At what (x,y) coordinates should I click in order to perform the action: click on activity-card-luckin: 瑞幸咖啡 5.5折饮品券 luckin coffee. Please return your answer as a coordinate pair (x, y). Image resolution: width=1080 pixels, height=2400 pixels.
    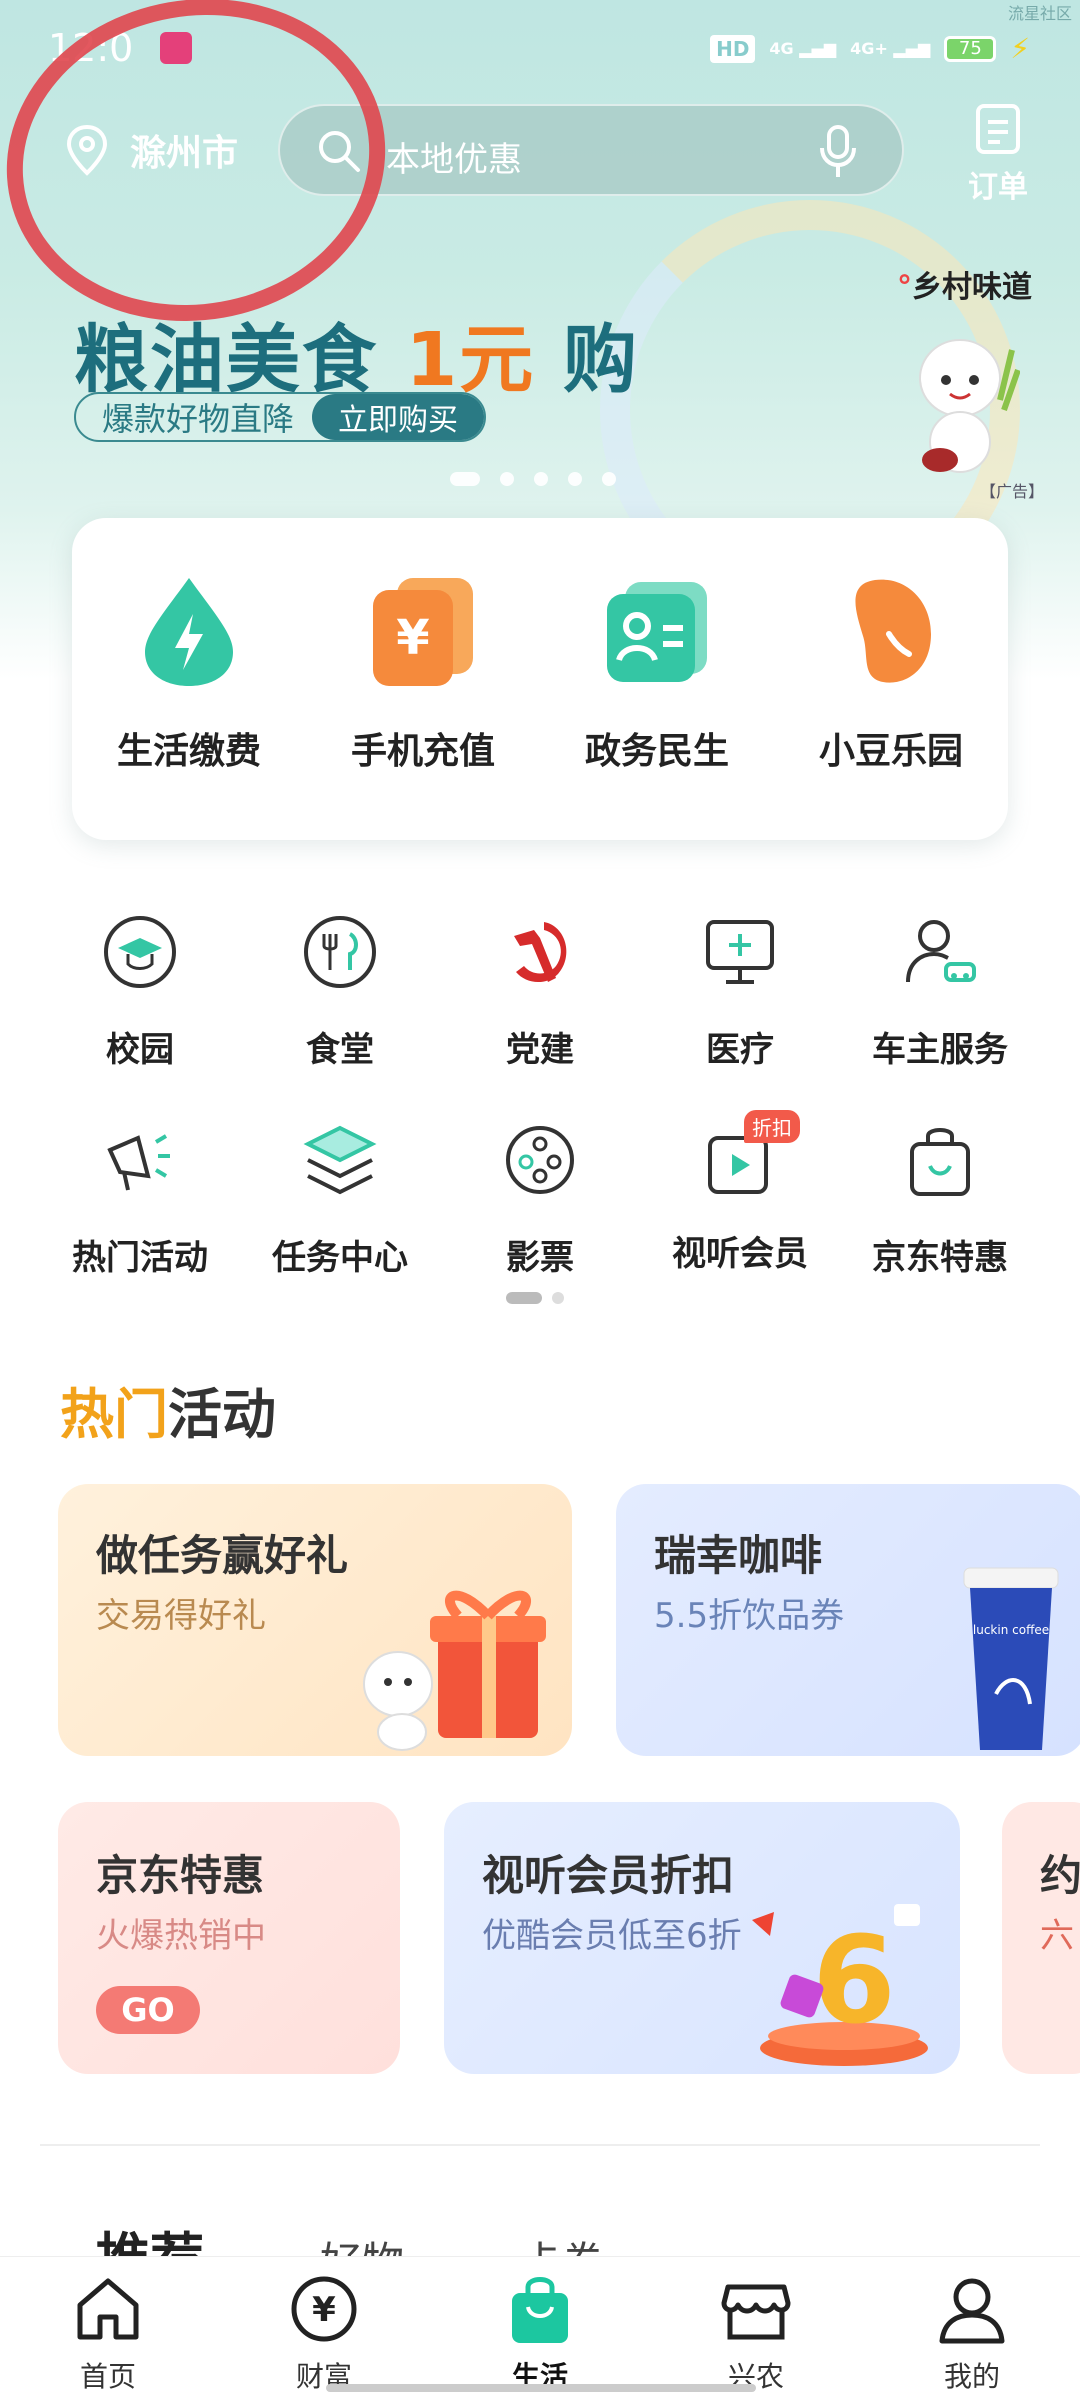
    Looking at the image, I should click on (848, 1620).